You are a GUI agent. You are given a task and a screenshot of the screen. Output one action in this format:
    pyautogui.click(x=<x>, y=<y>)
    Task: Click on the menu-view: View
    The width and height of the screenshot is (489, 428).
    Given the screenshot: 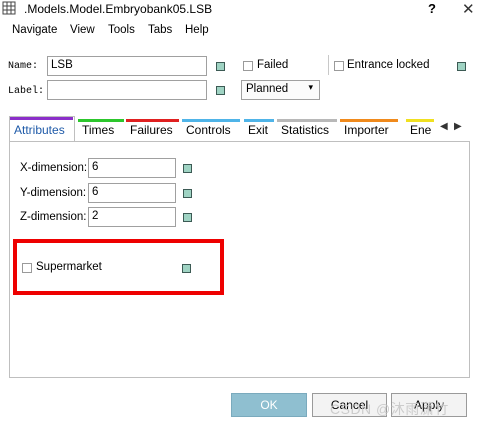 What is the action you would take?
    pyautogui.click(x=82, y=30)
    